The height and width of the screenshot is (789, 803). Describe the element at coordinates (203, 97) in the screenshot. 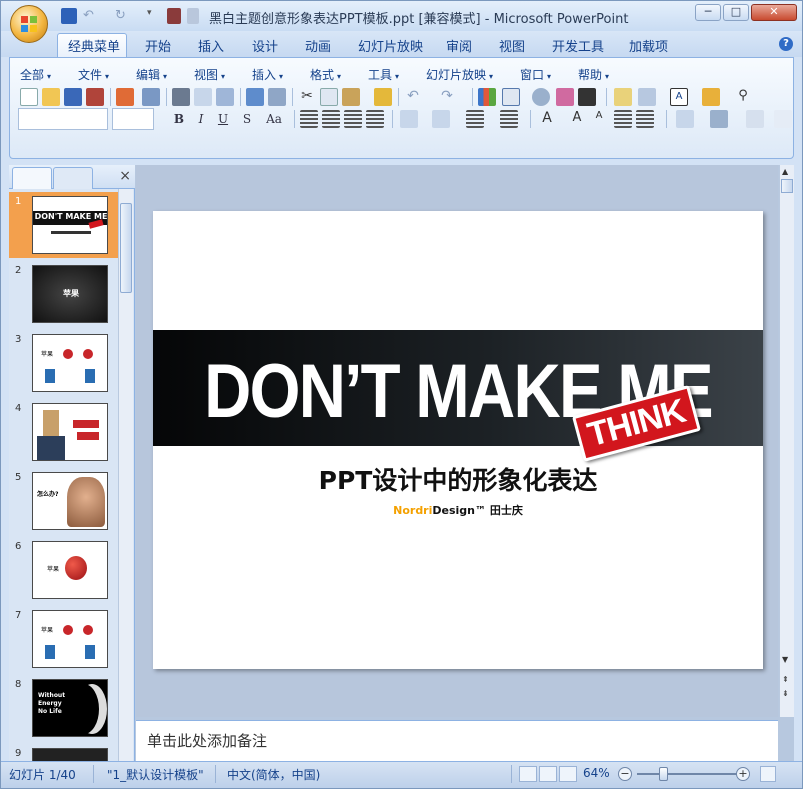

I see `print-preview-icon` at that location.